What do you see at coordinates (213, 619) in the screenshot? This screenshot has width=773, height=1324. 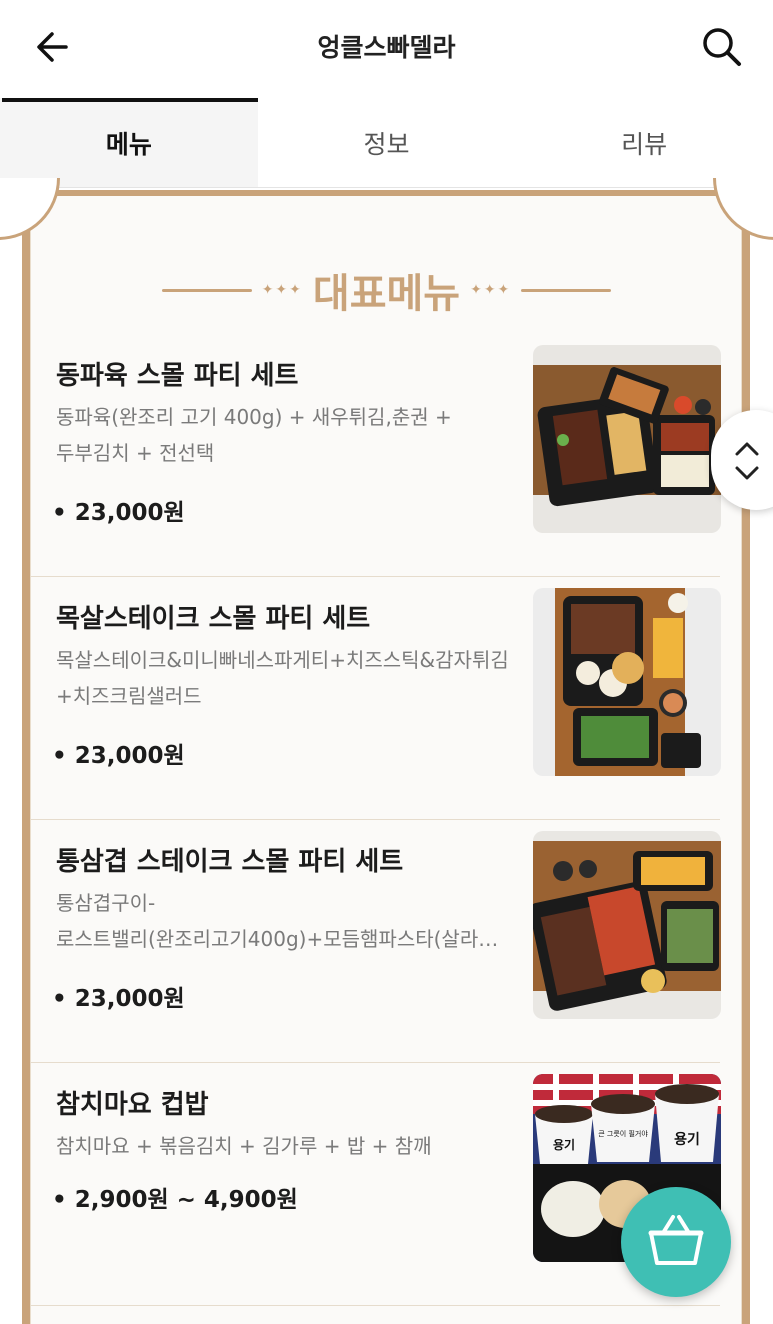 I see `menu-item-name: 목살스테이크 스몰 파티 세트` at bounding box center [213, 619].